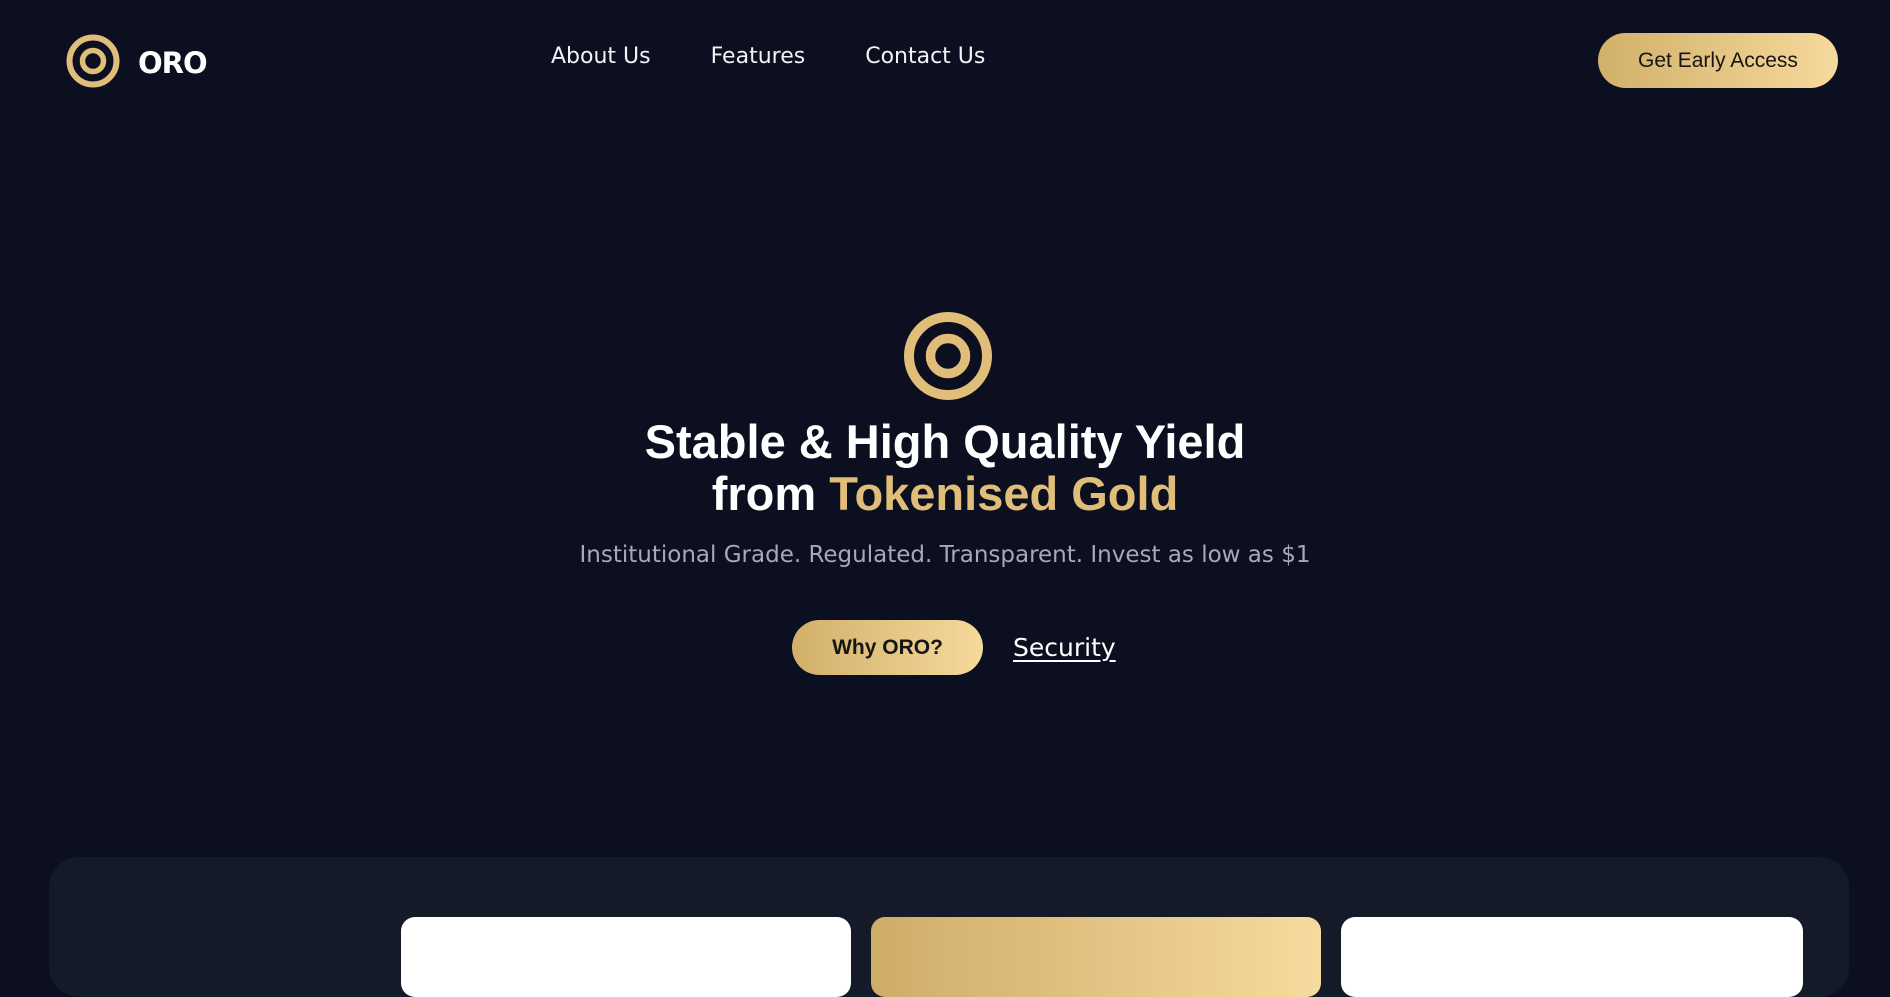 The image size is (1890, 997). What do you see at coordinates (887, 647) in the screenshot?
I see `why-oro-button: Why ORO?` at bounding box center [887, 647].